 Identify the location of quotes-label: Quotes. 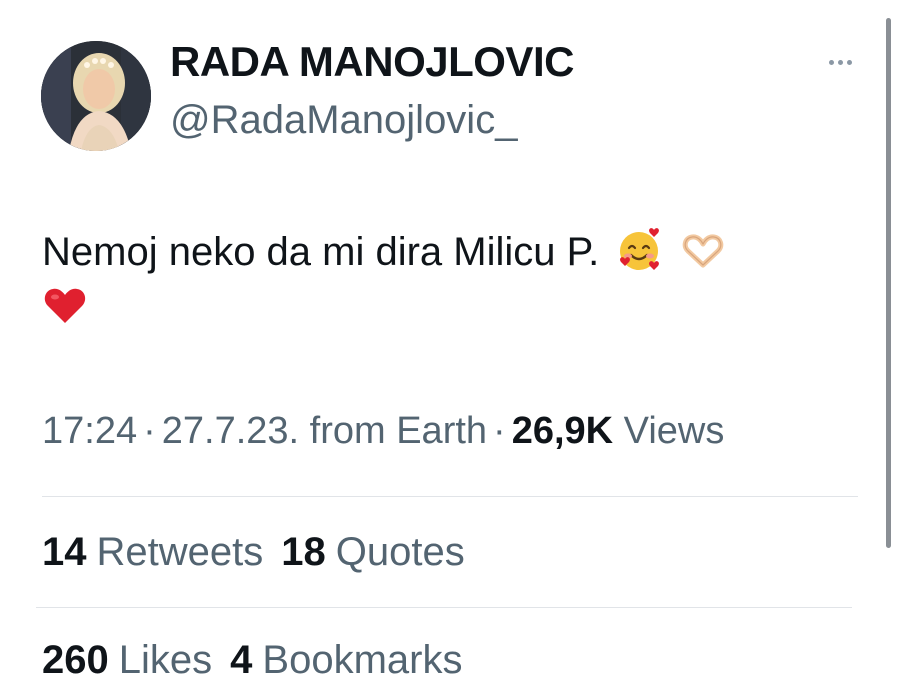
(400, 552).